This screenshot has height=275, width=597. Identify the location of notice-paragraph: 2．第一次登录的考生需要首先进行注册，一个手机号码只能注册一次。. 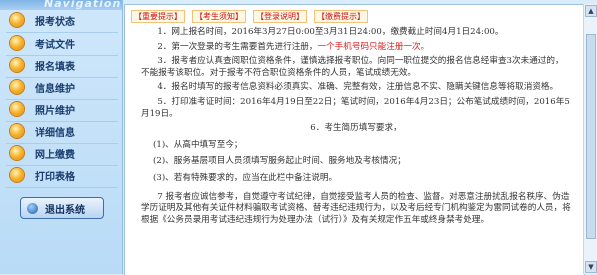
(356, 48).